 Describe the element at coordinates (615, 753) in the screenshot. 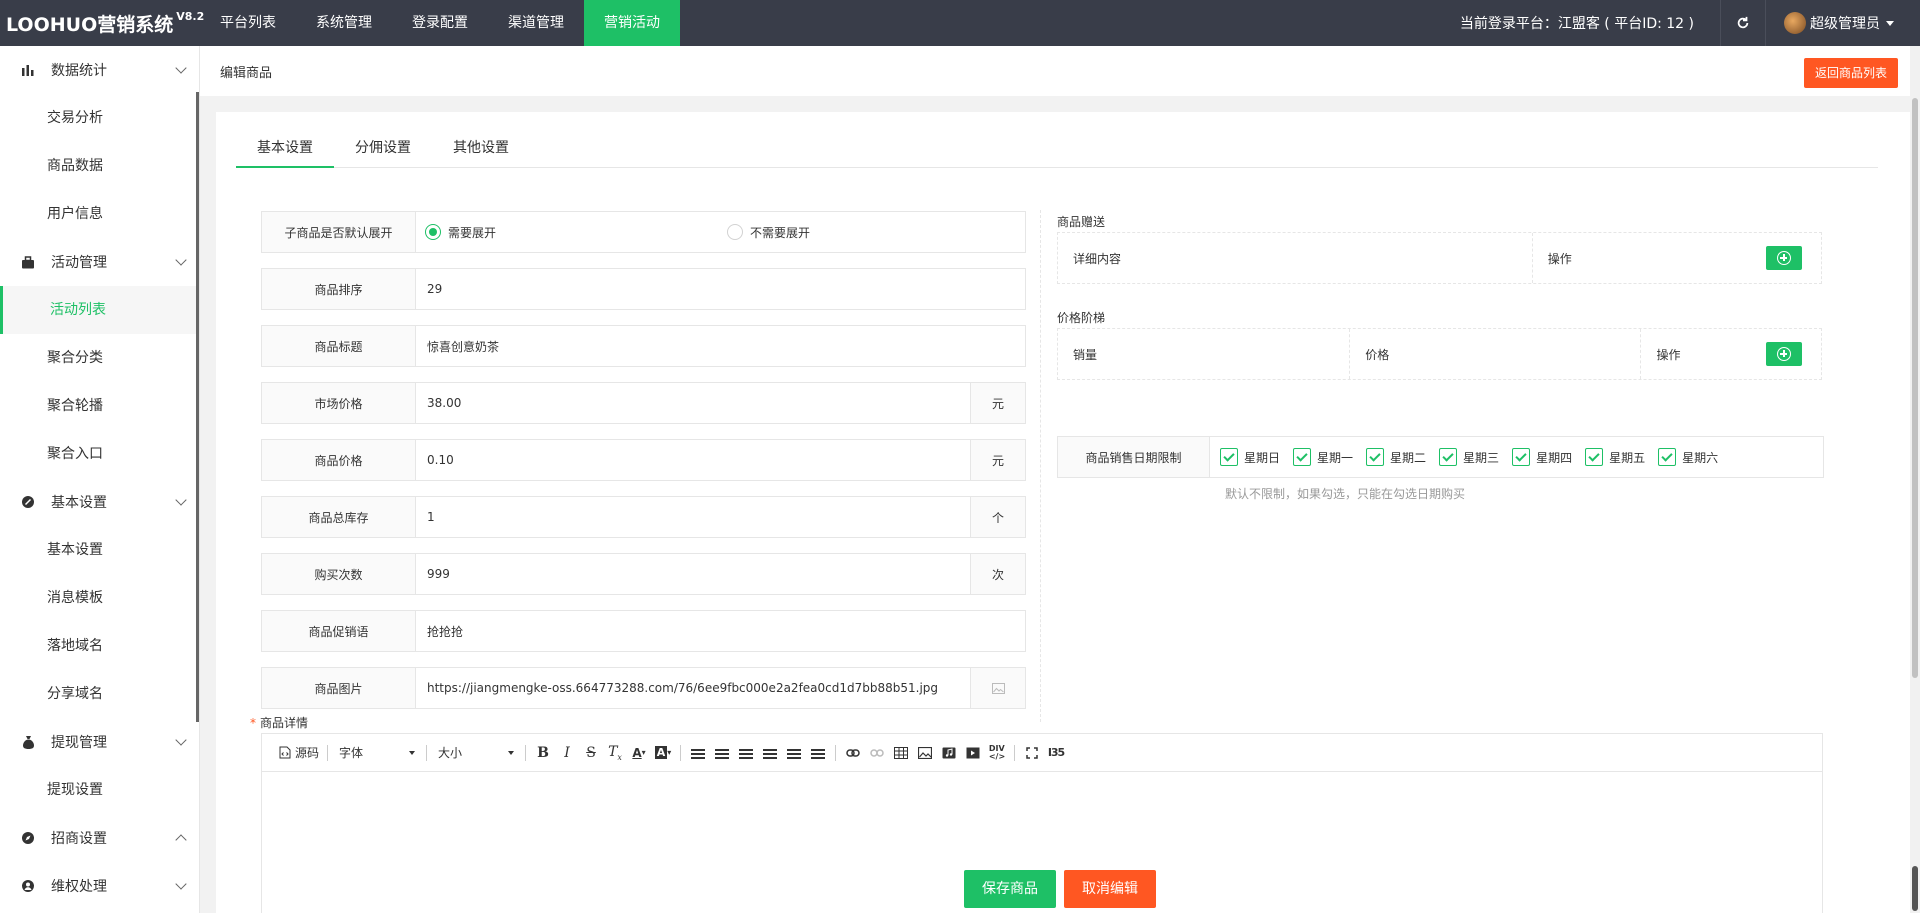

I see `clear-format-button: Tx` at that location.